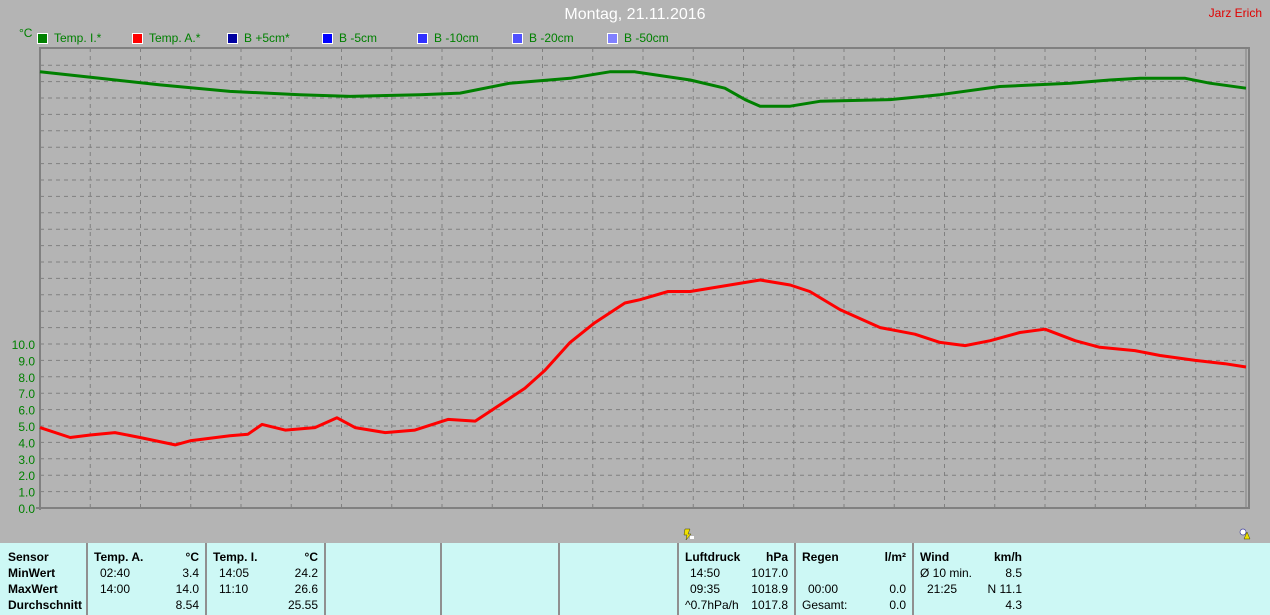 This screenshot has height=615, width=1270. I want to click on sensor-header: Sensor, so click(28, 557).